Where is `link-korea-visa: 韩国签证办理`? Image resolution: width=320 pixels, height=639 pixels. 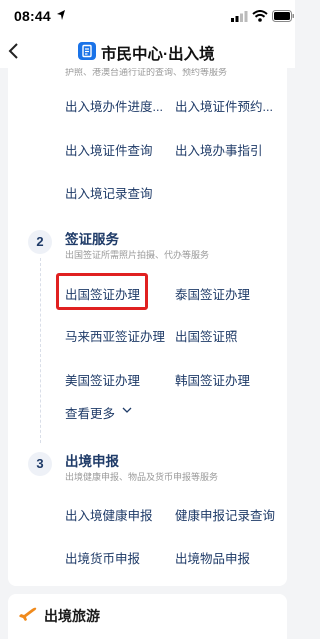
link-korea-visa: 韩国签证办理 is located at coordinates (212, 379).